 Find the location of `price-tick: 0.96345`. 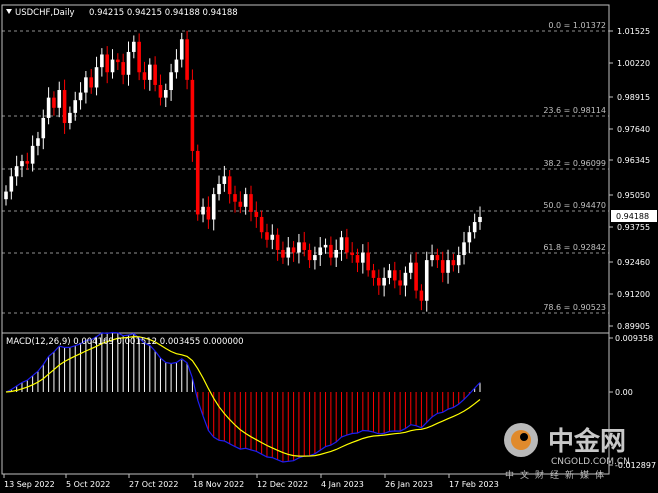

price-tick: 0.96345 is located at coordinates (633, 160).